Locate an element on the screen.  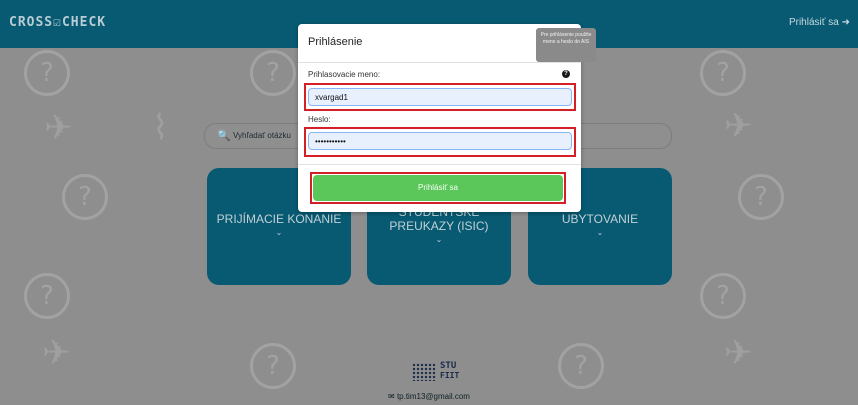
contact-email: ✉ tp.tim13@gmail.com is located at coordinates (429, 396).